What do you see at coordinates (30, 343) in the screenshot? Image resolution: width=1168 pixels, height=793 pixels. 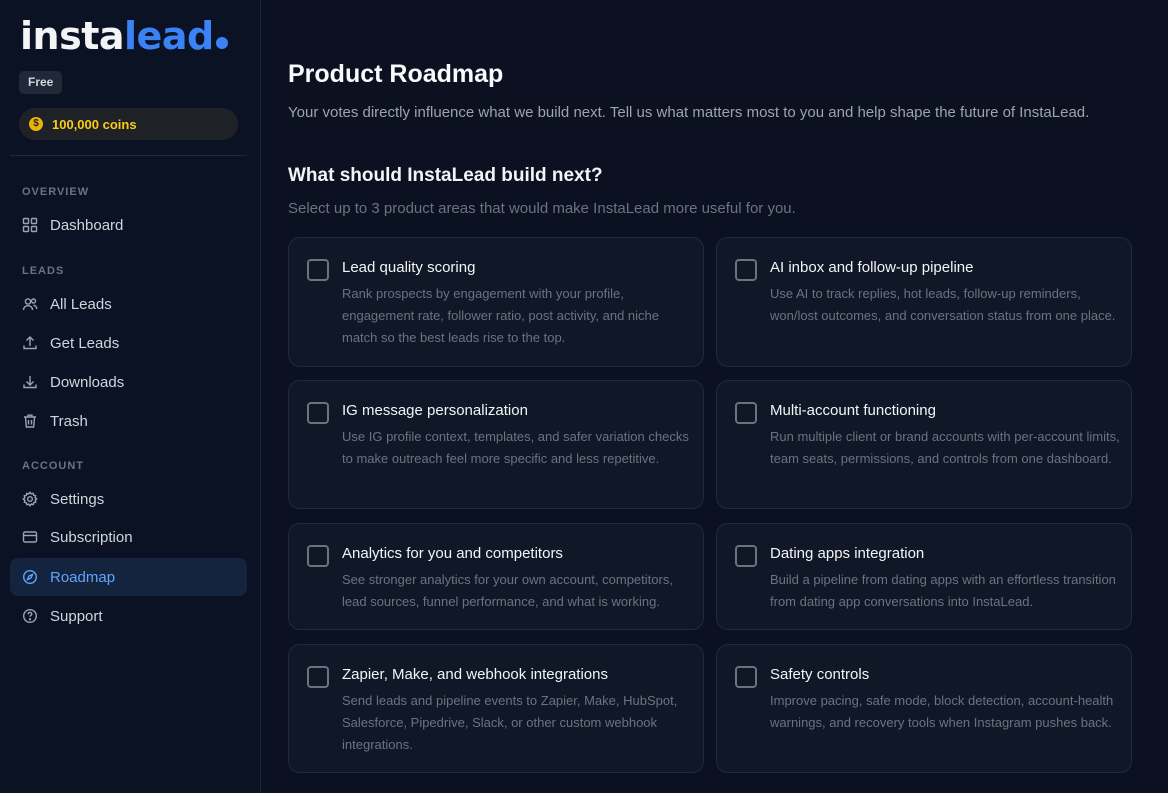 I see `upload-icon` at bounding box center [30, 343].